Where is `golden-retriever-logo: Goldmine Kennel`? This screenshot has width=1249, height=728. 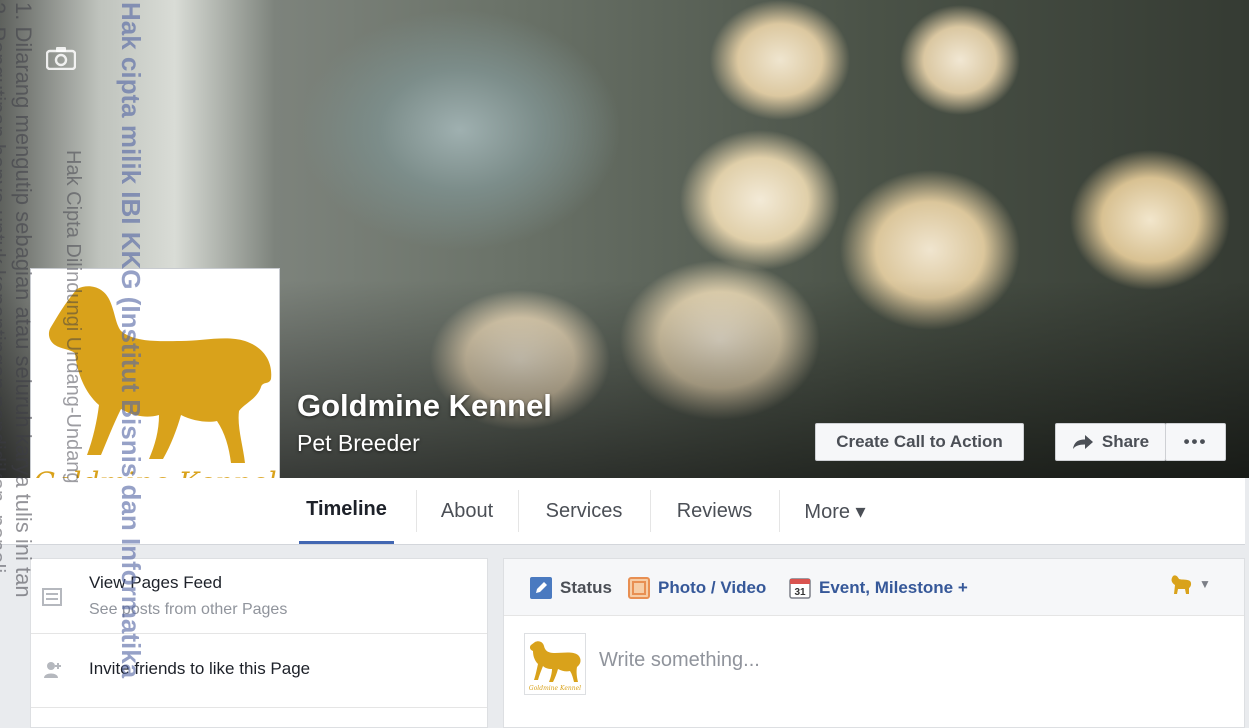 golden-retriever-logo: Goldmine Kennel is located at coordinates (555, 666).